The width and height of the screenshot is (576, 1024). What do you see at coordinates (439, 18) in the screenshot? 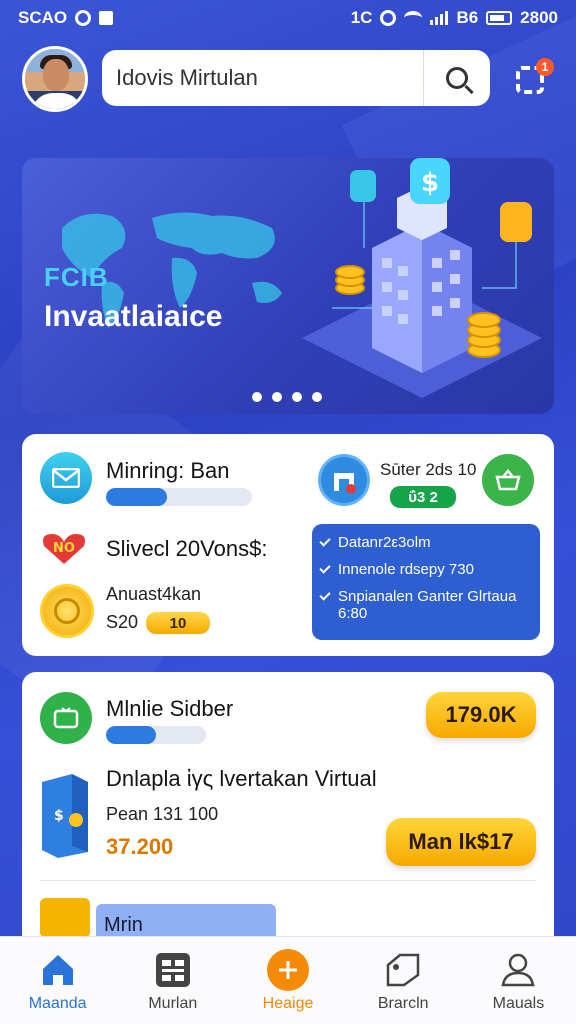
I see `signal-icon` at bounding box center [439, 18].